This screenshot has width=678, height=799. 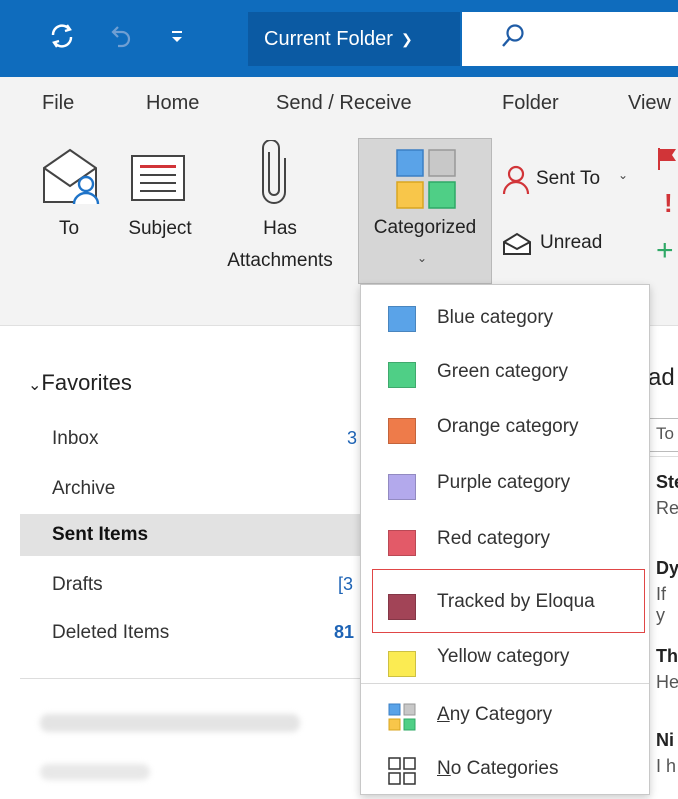 I want to click on purple-swatch, so click(x=402, y=487).